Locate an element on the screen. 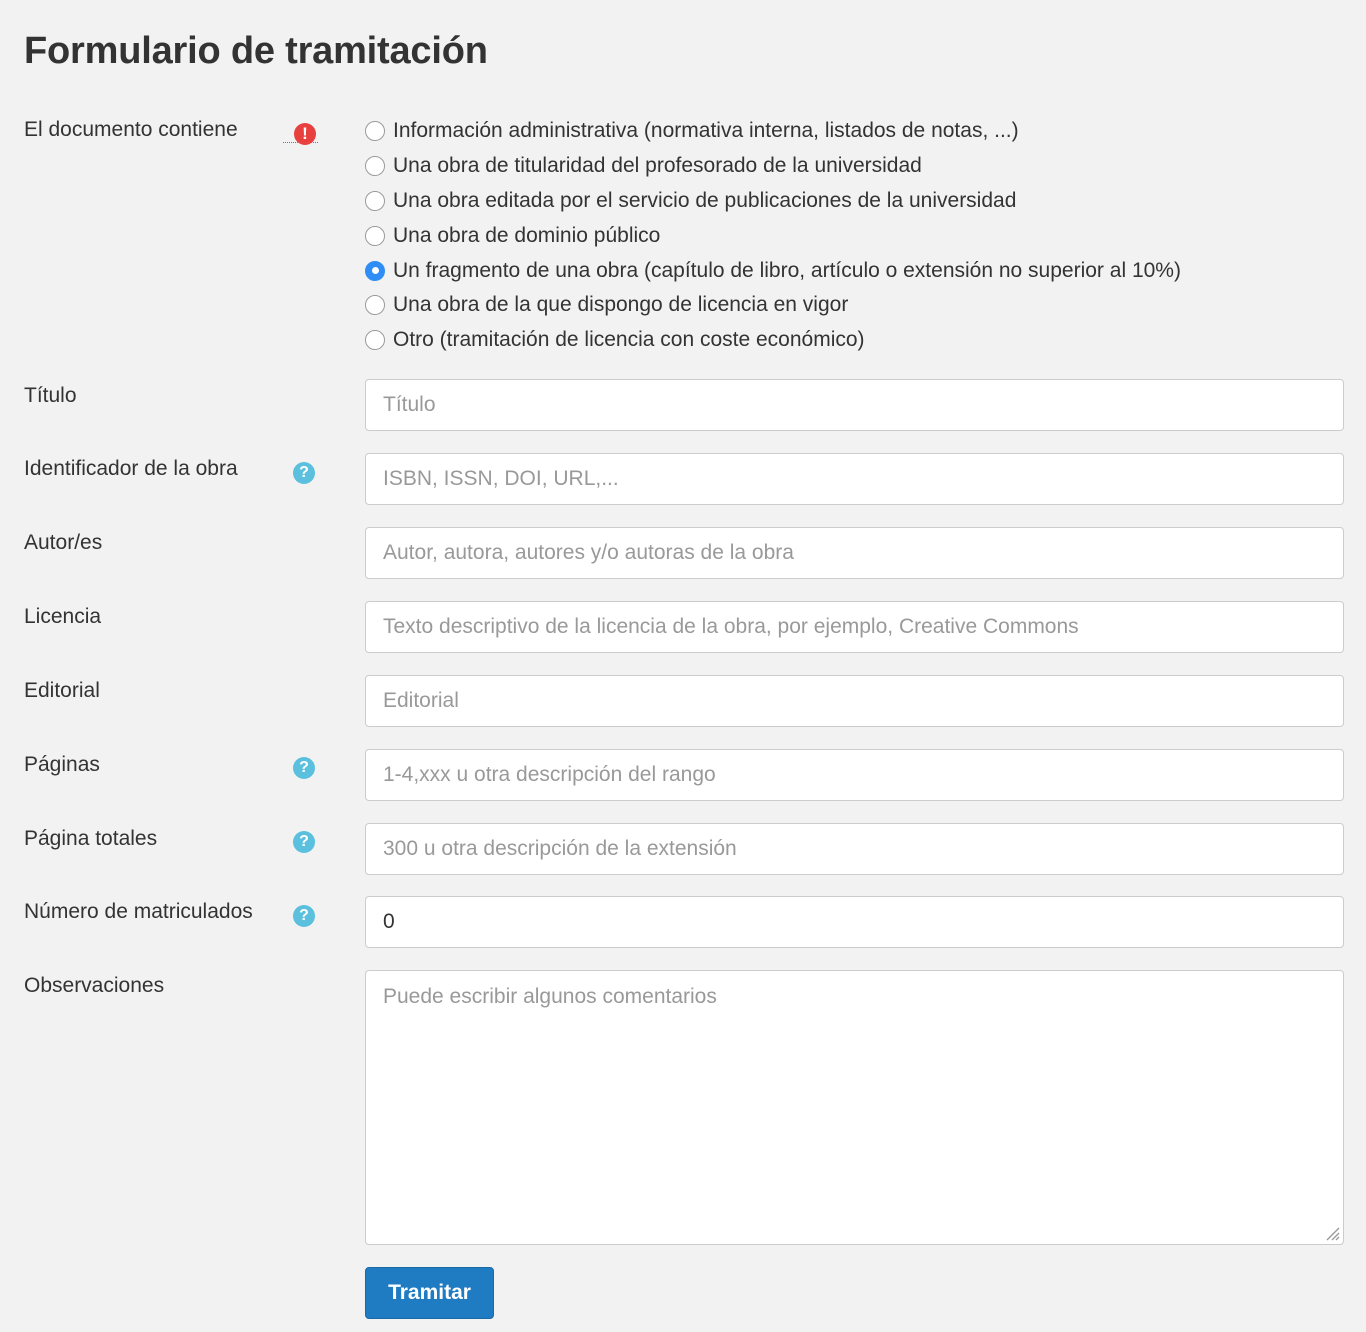  observaciones-textarea: Puede escribir algunos comentarios is located at coordinates (854, 1107).